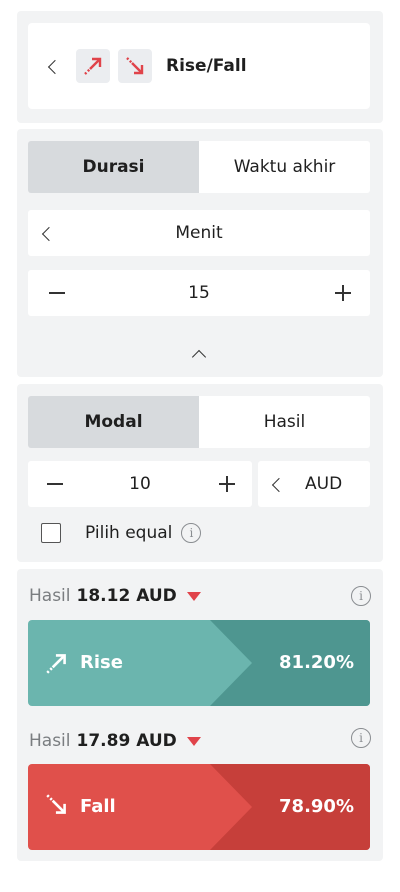 This screenshot has height=892, width=400. What do you see at coordinates (140, 484) in the screenshot?
I see `stake-amount-stepper: 10` at bounding box center [140, 484].